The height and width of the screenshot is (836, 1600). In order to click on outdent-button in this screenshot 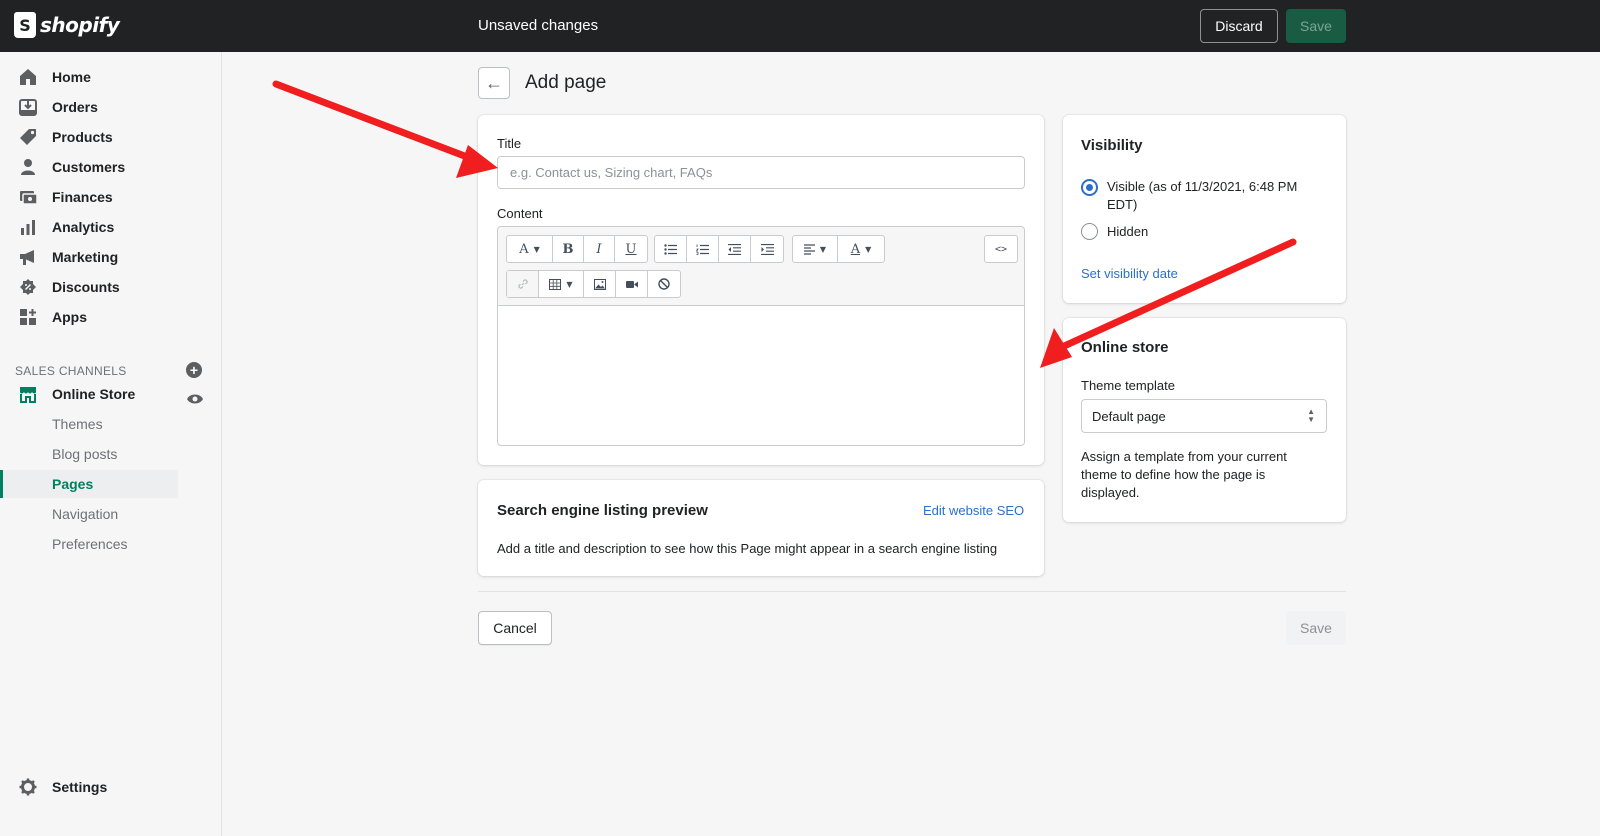, I will do `click(735, 249)`.